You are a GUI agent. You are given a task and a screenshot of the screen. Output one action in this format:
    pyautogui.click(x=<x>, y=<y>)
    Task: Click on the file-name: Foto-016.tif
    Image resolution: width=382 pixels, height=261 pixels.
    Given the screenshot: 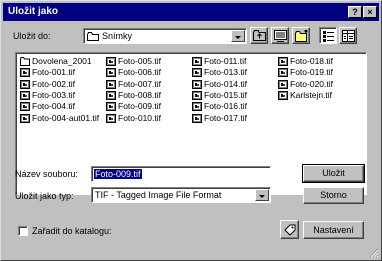 What is the action you would take?
    pyautogui.click(x=225, y=106)
    